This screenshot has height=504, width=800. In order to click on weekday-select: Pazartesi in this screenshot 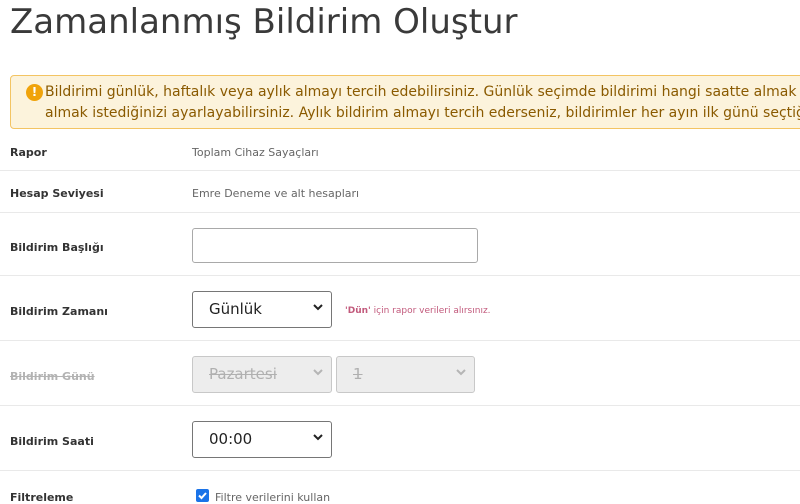, I will do `click(262, 374)`.